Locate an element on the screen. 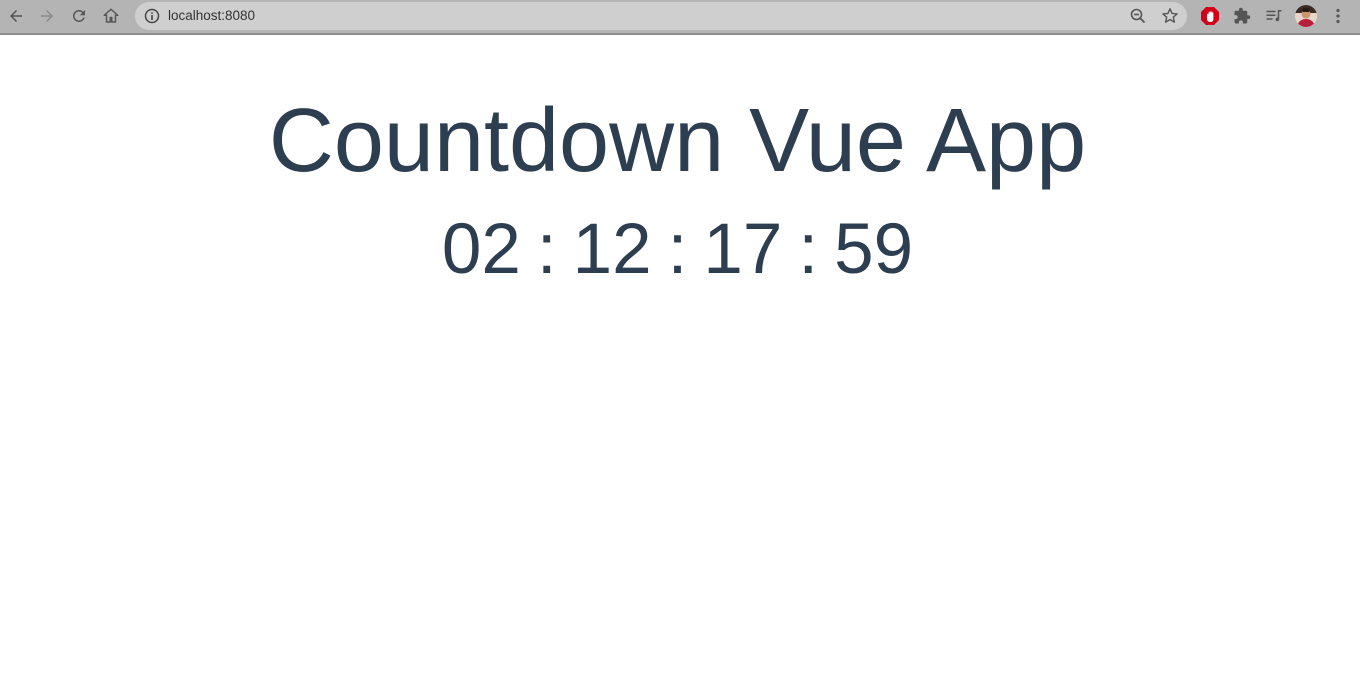  countdown-display: 02:12:17:59 is located at coordinates (677, 250).